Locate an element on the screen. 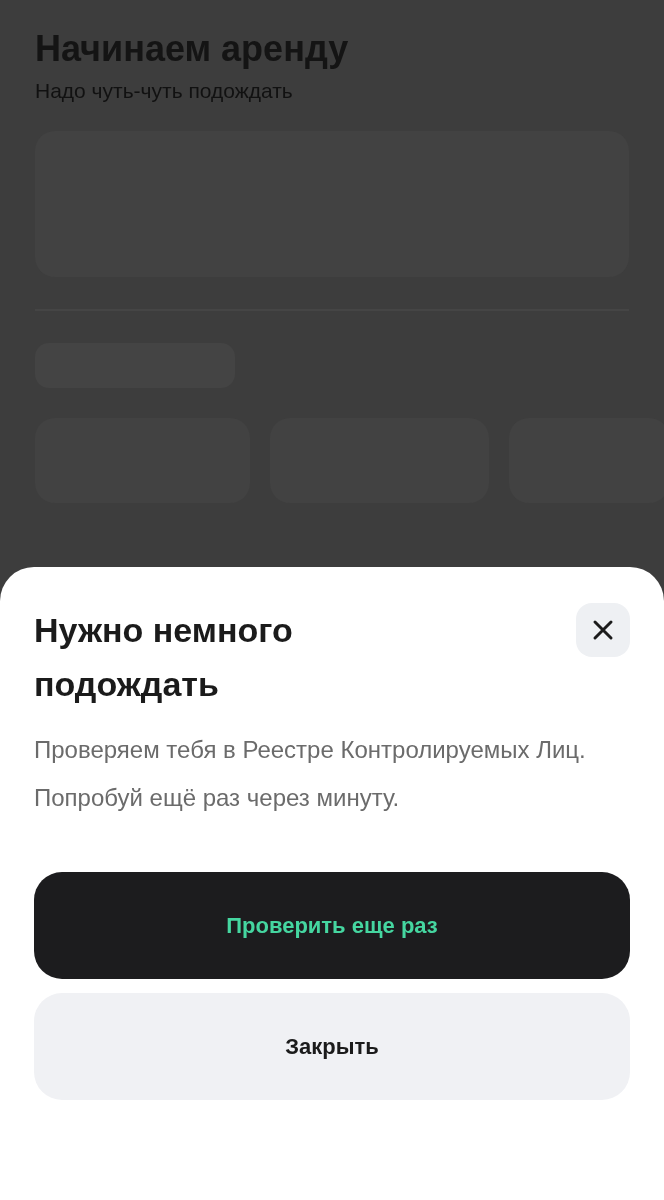 The width and height of the screenshot is (664, 1200). close-icon is located at coordinates (603, 630).